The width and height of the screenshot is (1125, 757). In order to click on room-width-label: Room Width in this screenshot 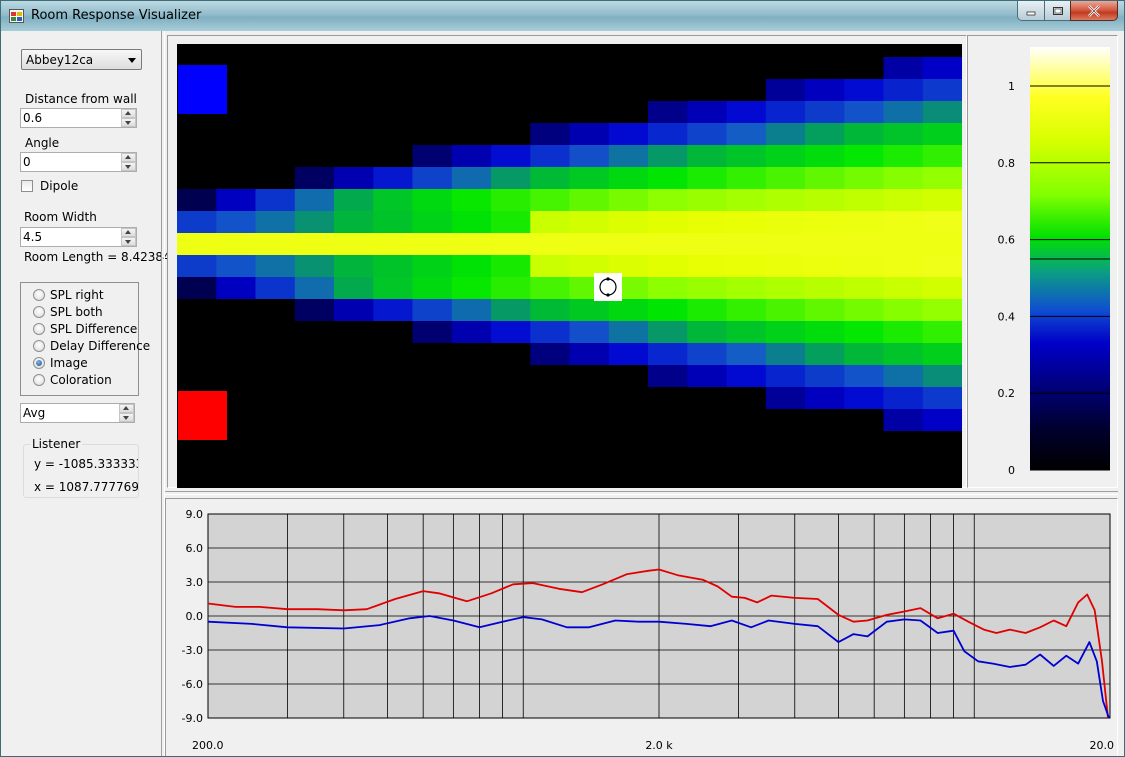, I will do `click(60, 217)`.